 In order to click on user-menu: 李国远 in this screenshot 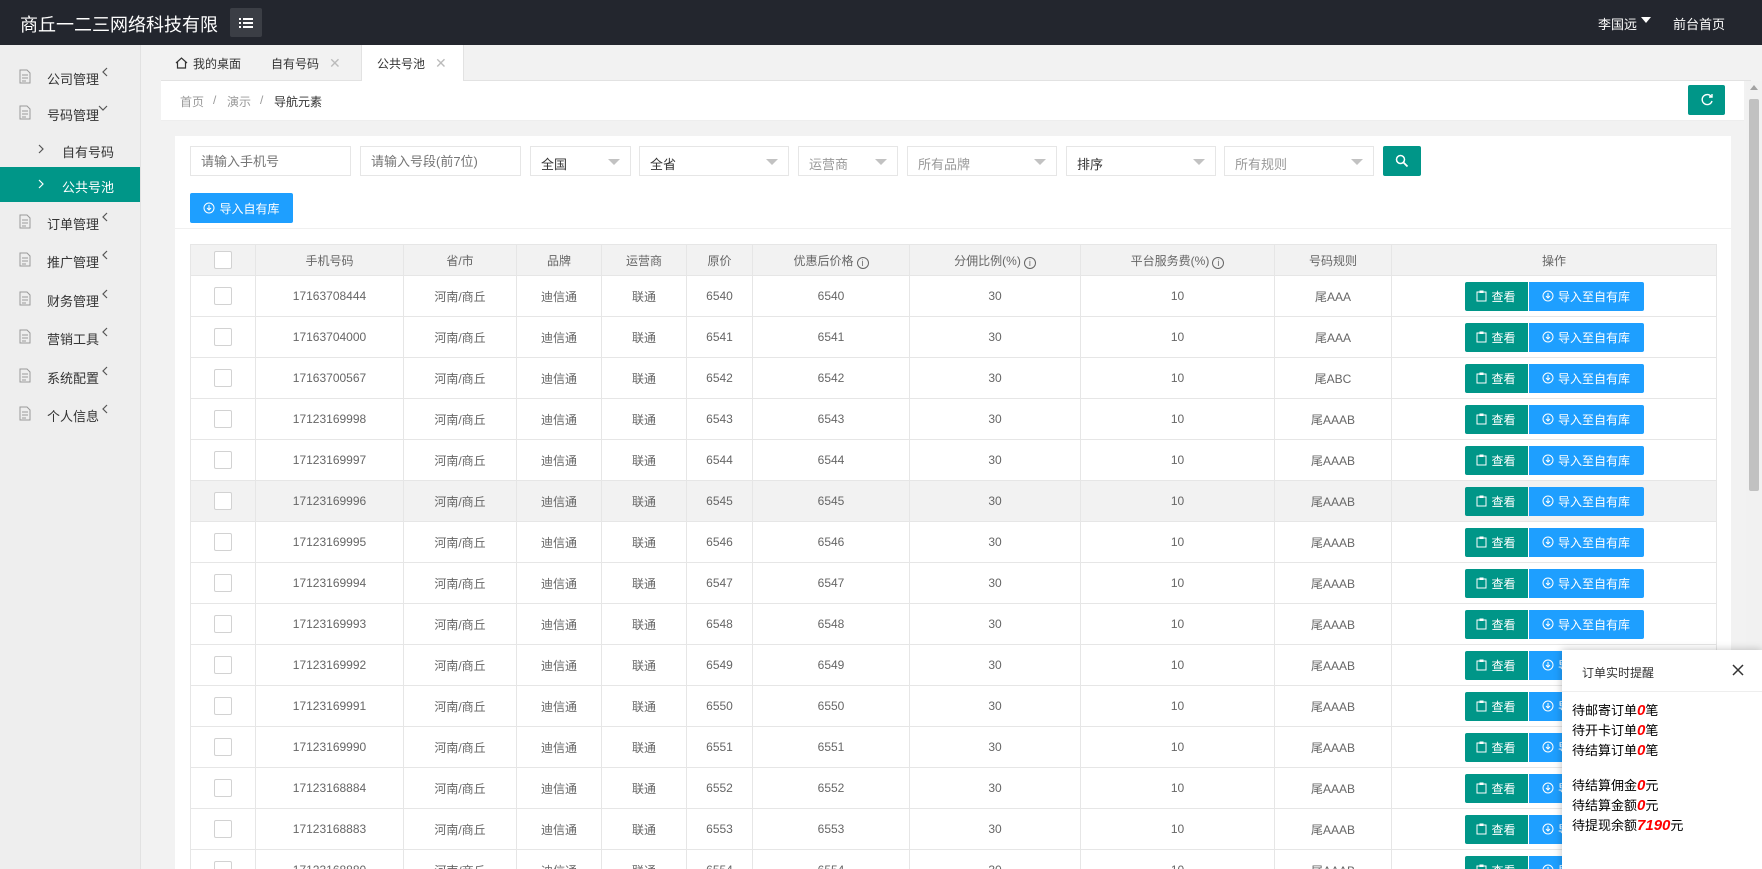, I will do `click(1617, 23)`.